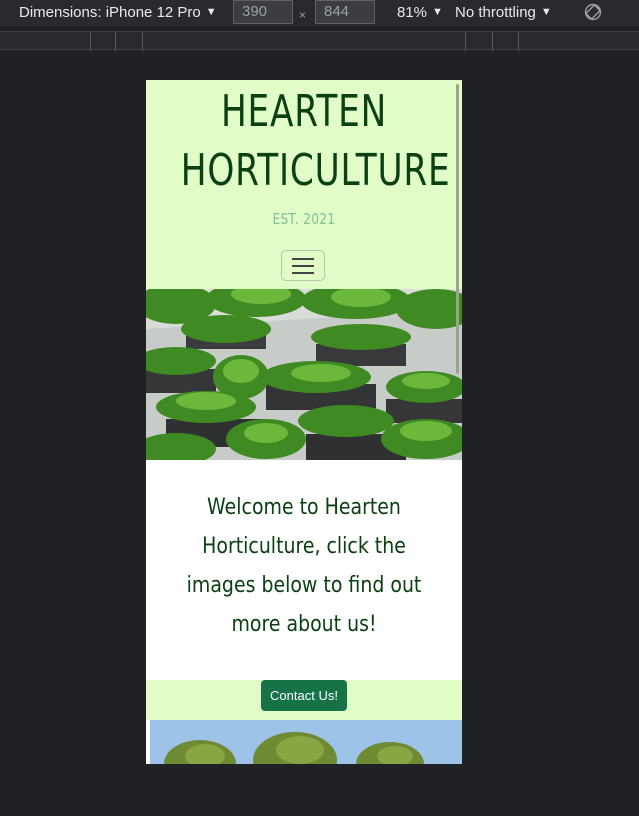 The image size is (639, 816). I want to click on width-input: 390, so click(263, 12).